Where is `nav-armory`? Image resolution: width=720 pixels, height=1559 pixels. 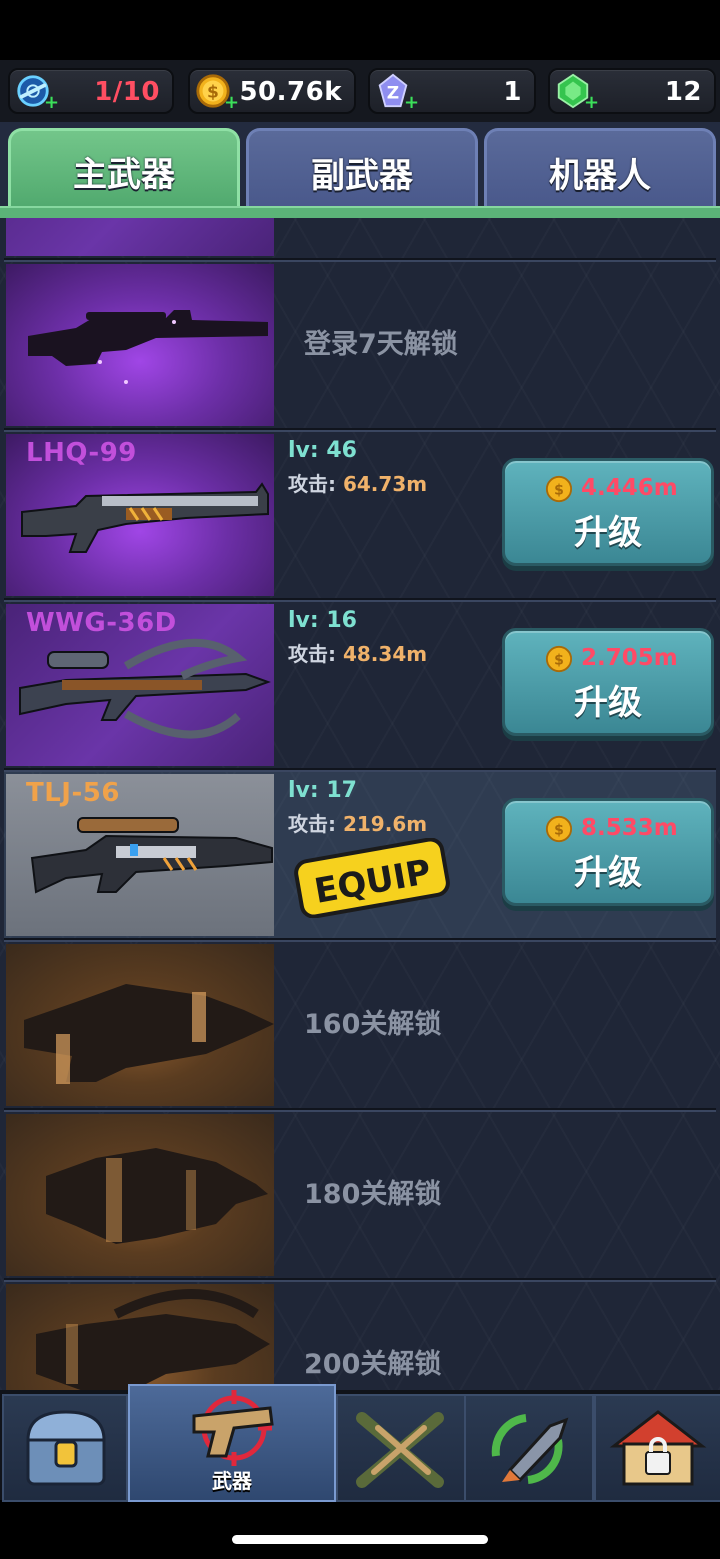
nav-armory is located at coordinates (401, 1448).